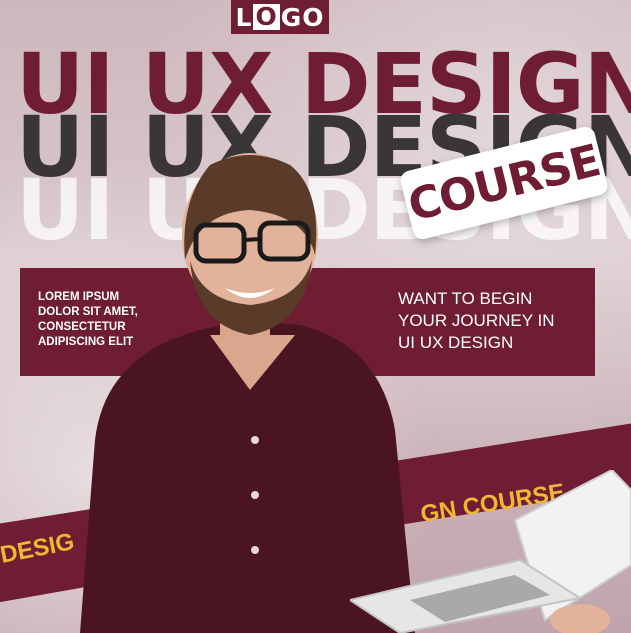 Image resolution: width=631 pixels, height=633 pixels. What do you see at coordinates (490, 551) in the screenshot?
I see `laptop-illustration` at bounding box center [490, 551].